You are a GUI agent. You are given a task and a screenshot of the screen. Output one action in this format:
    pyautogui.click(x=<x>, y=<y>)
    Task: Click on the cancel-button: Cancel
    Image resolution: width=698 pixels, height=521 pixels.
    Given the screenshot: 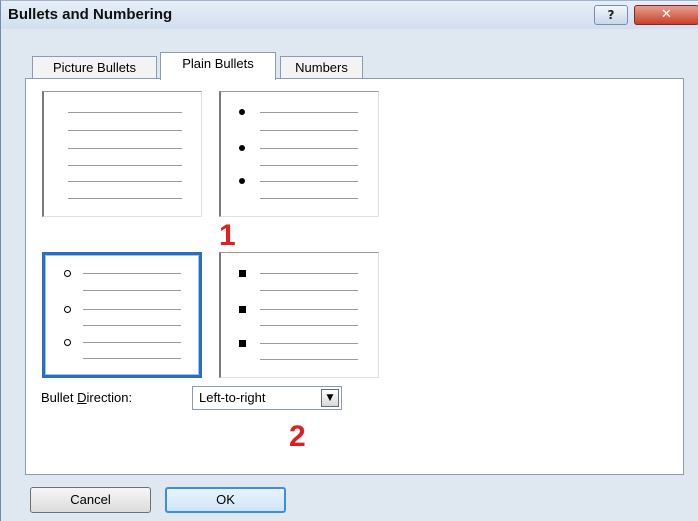 What is the action you would take?
    pyautogui.click(x=90, y=500)
    